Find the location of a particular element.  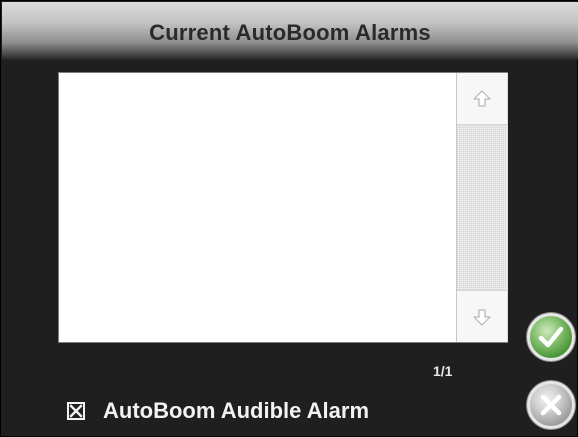

dialog-title: Current AutoBoom Alarms is located at coordinates (290, 32).